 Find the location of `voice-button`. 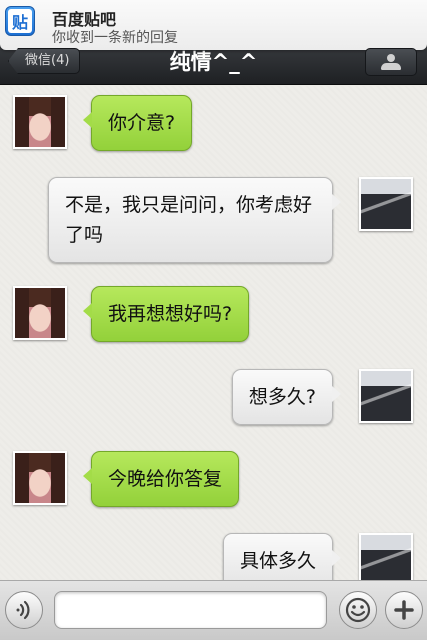

voice-button is located at coordinates (24, 610).